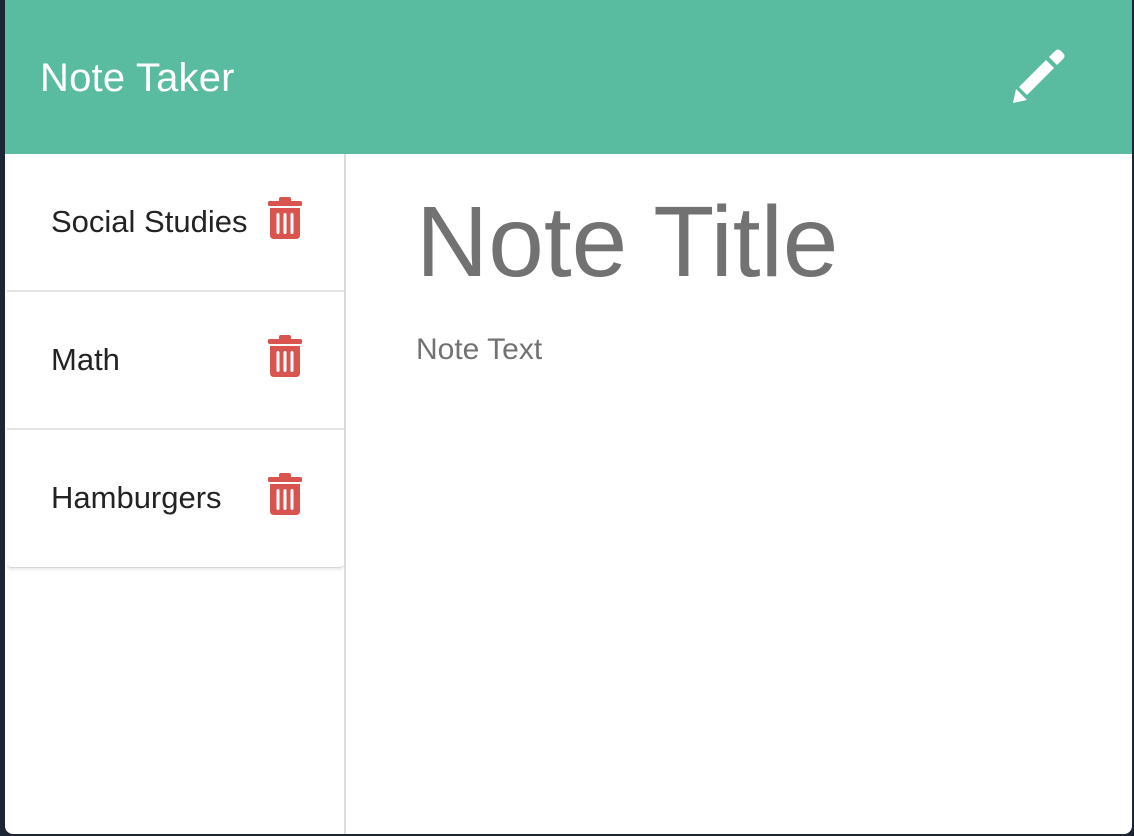 The width and height of the screenshot is (1134, 836). What do you see at coordinates (136, 498) in the screenshot?
I see `note-item-title: Hamburgers` at bounding box center [136, 498].